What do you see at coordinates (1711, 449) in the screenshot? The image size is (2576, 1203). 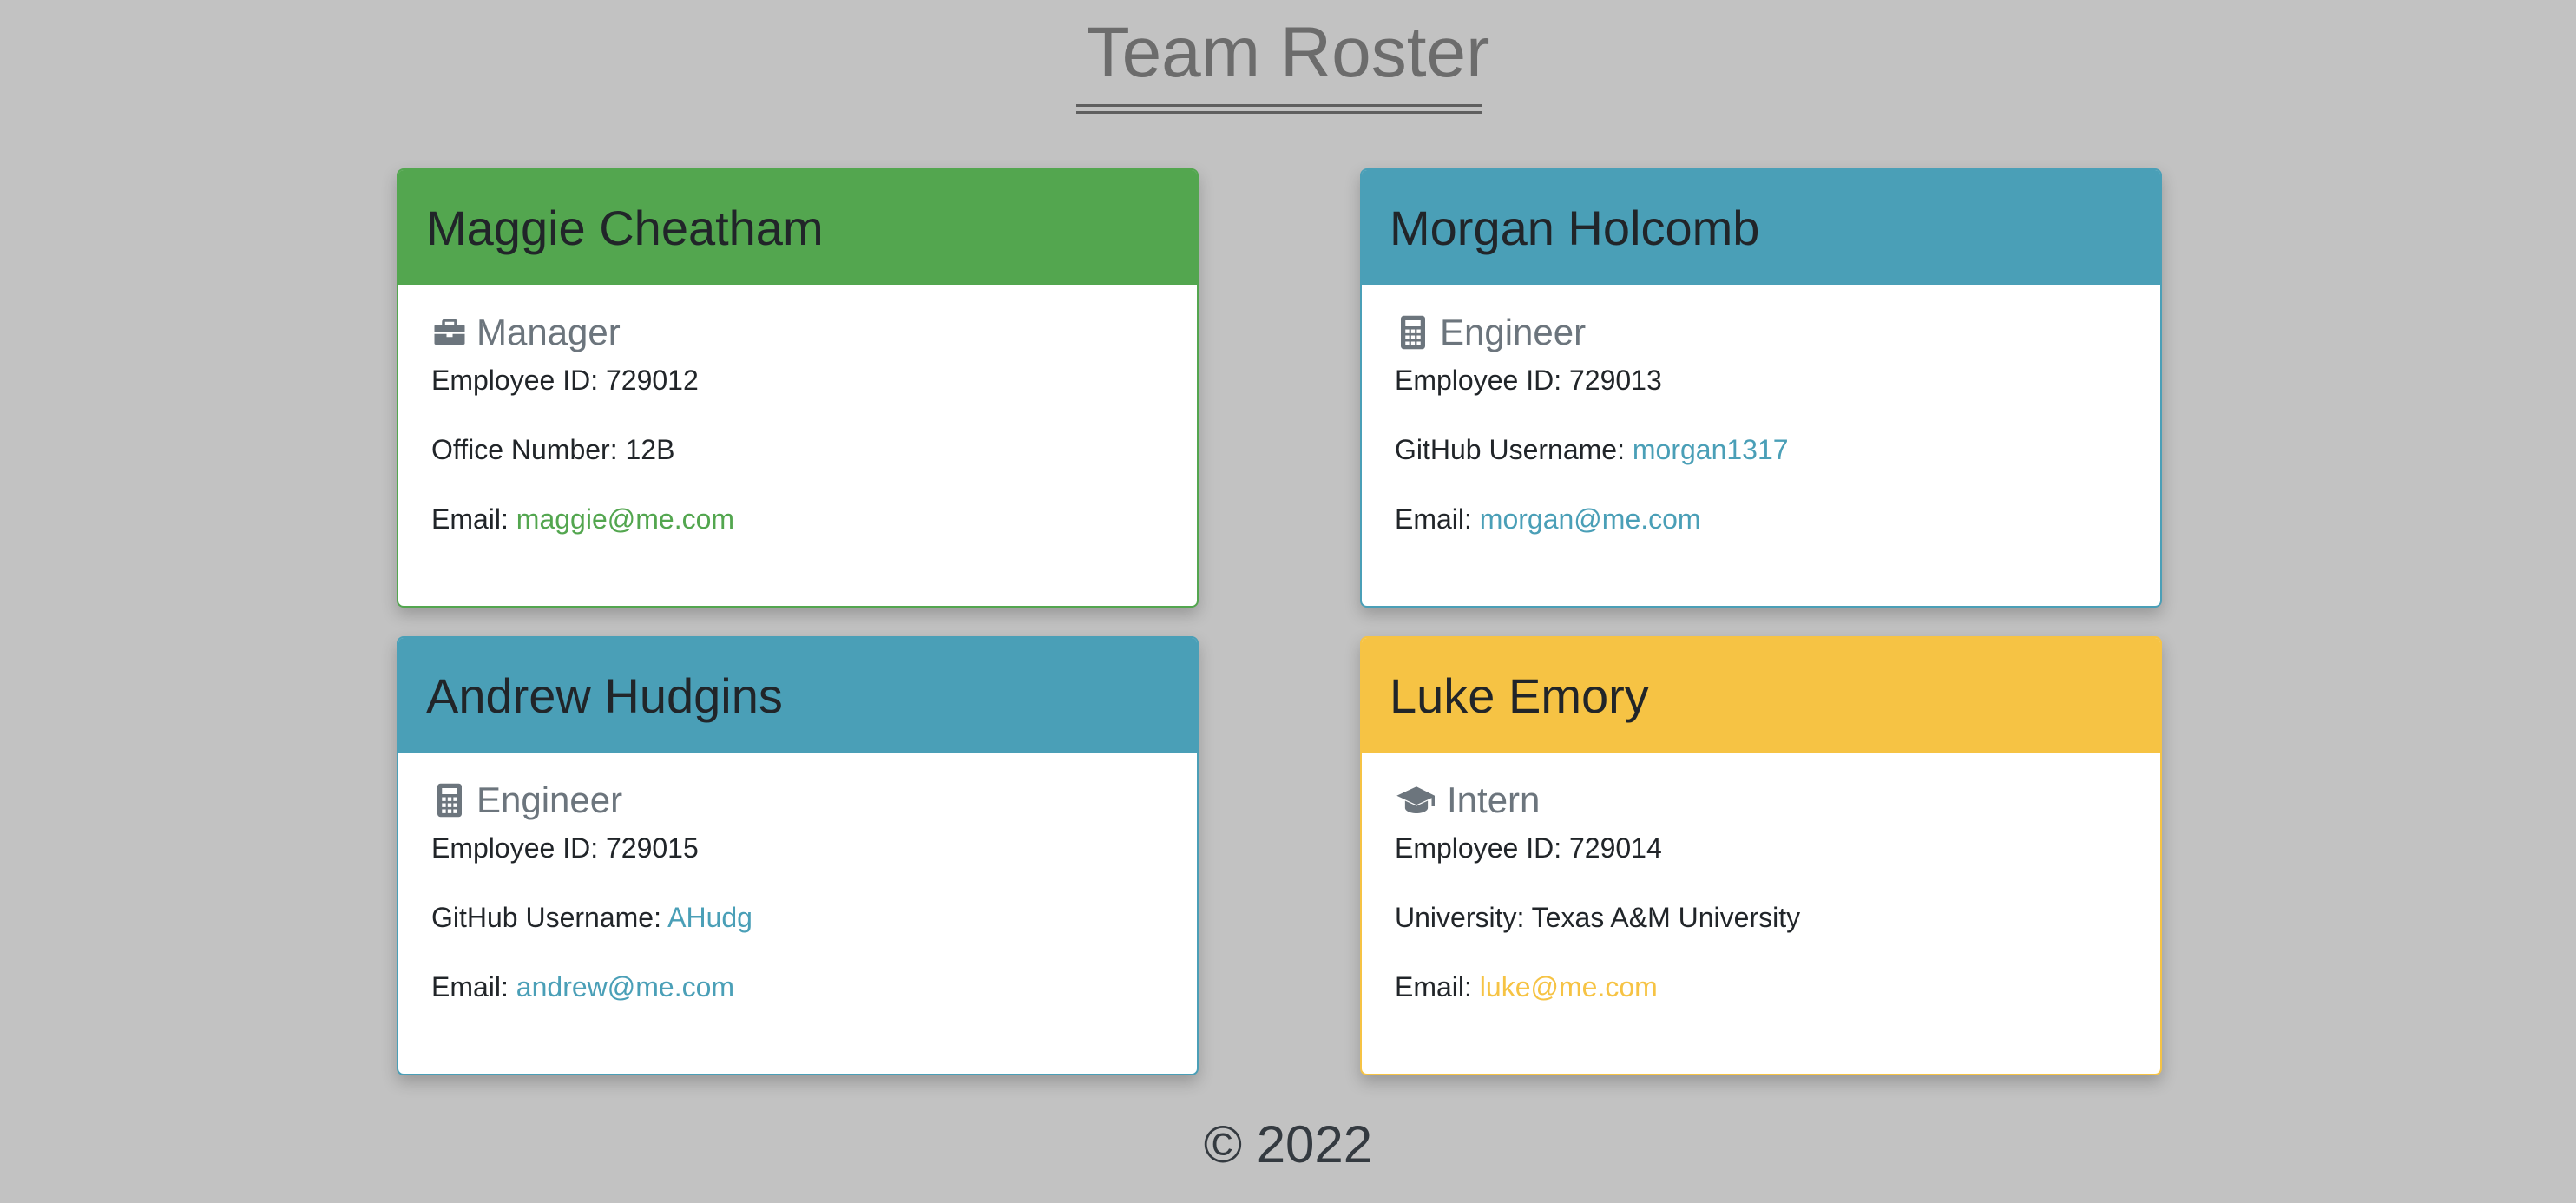 I see `github-link: morgan1317` at bounding box center [1711, 449].